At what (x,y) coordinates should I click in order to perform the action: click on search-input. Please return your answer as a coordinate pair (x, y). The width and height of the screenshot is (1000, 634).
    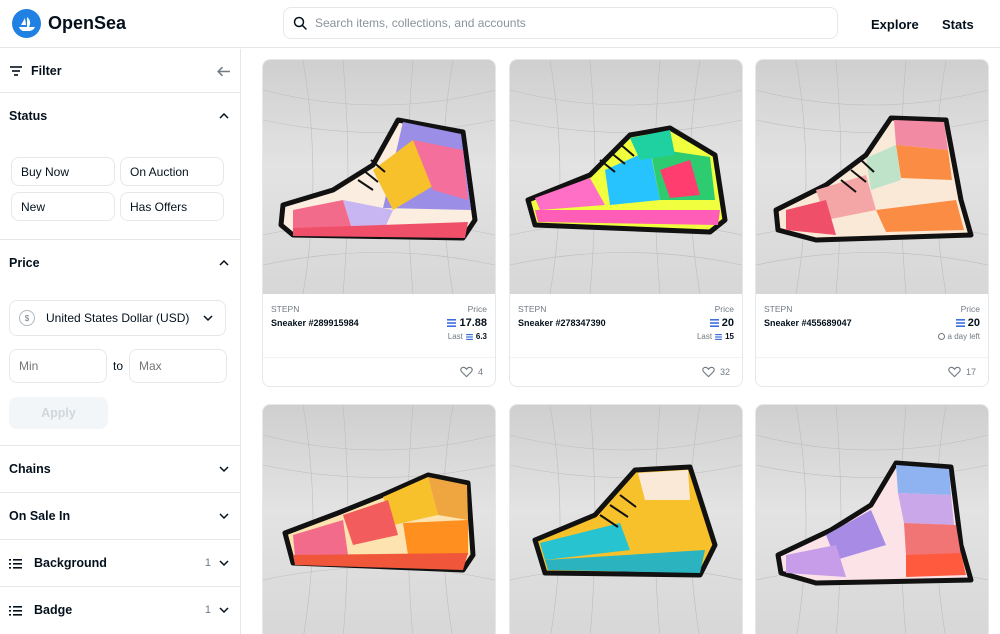
    Looking at the image, I should click on (565, 23).